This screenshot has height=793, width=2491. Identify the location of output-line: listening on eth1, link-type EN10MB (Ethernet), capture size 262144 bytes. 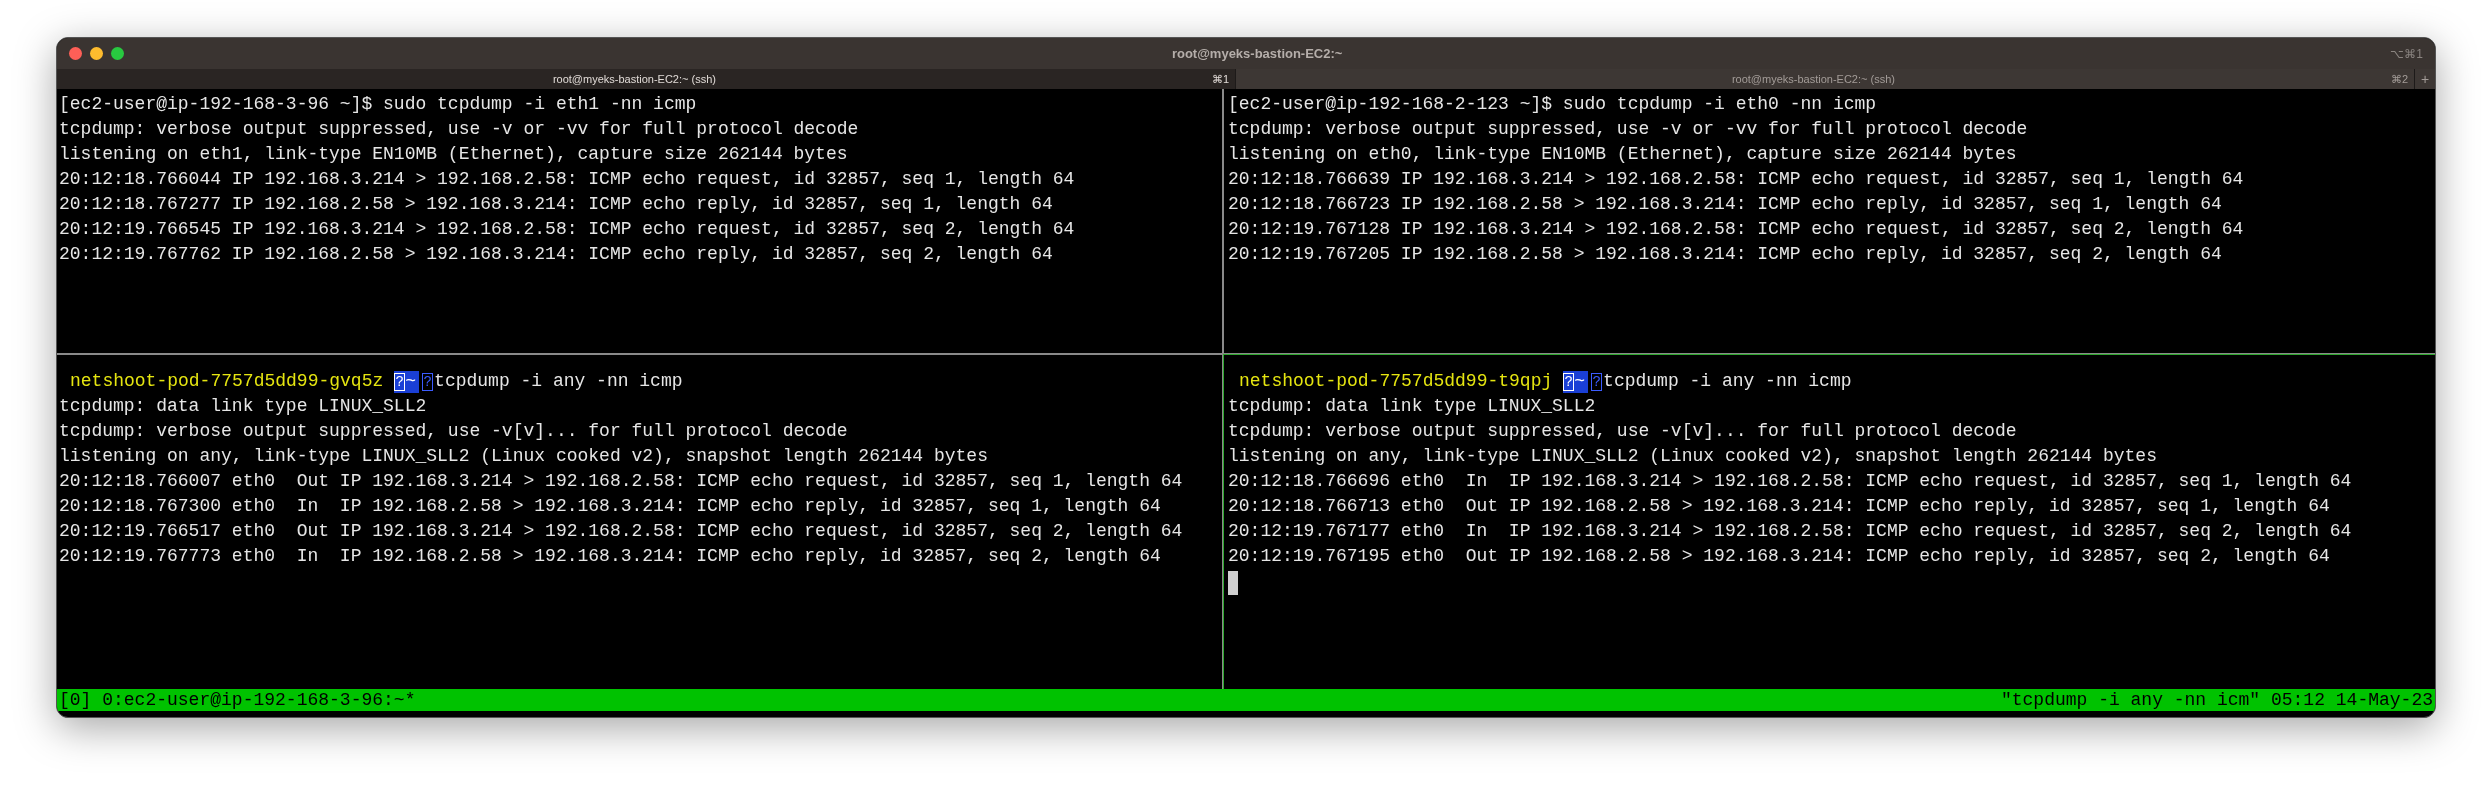
(454, 154).